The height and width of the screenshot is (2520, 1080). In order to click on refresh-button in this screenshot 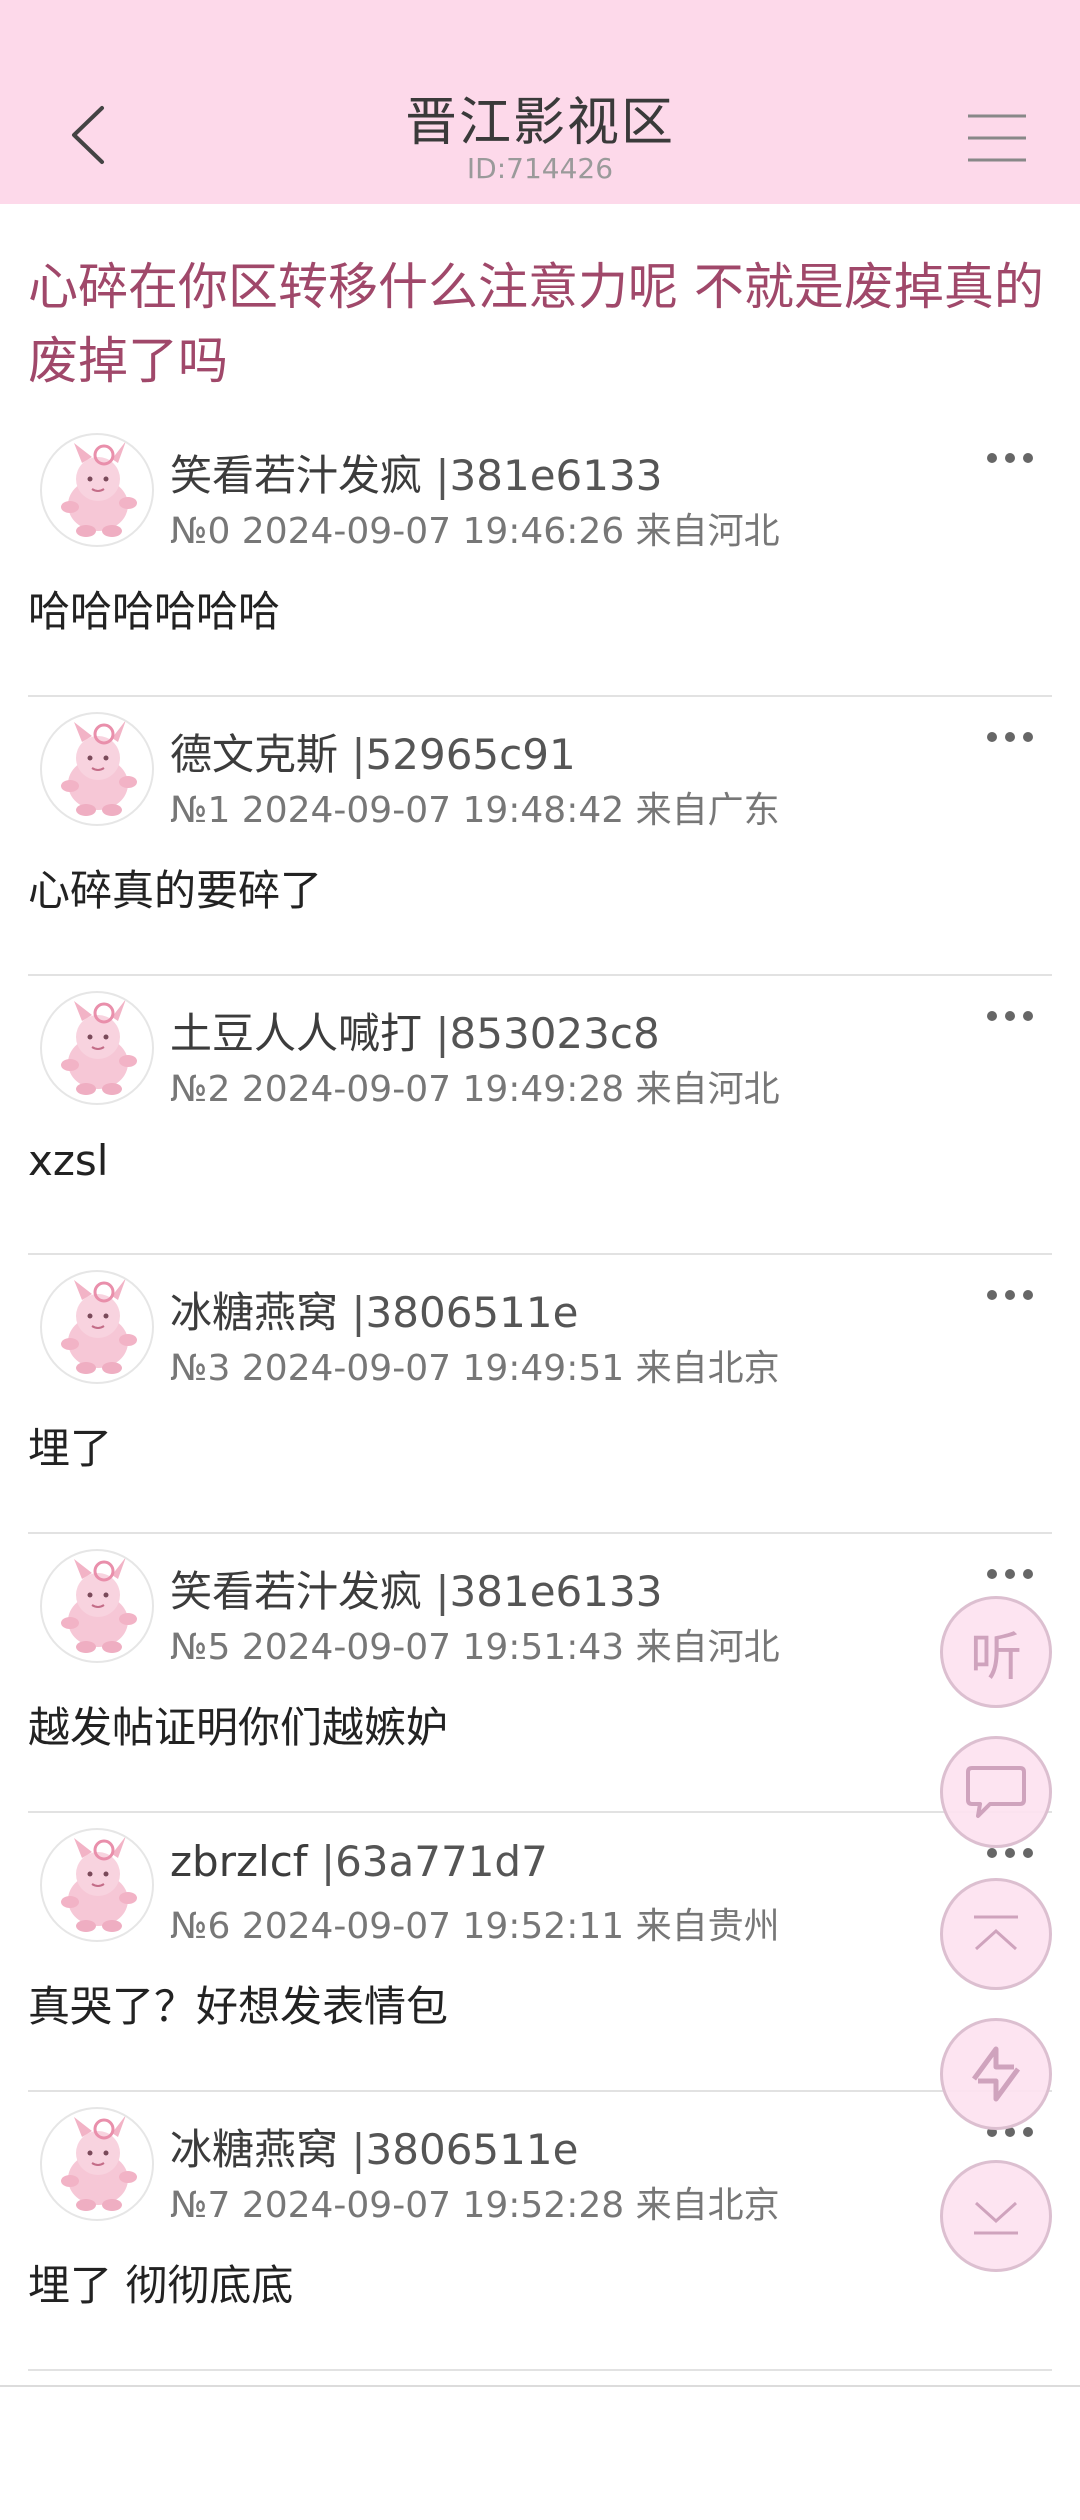, I will do `click(996, 2074)`.